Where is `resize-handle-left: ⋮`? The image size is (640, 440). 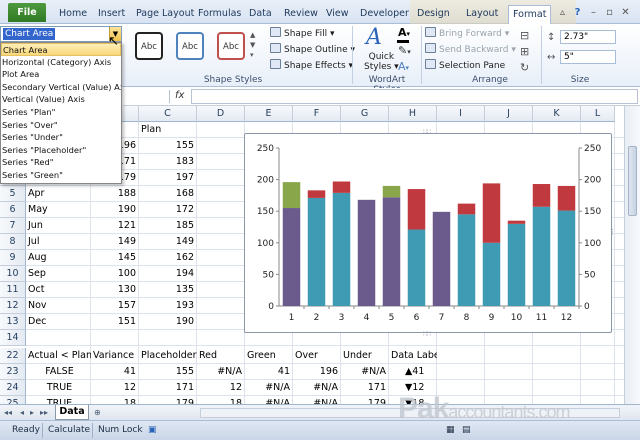
resize-handle-left: ⋮ is located at coordinates (244, 232).